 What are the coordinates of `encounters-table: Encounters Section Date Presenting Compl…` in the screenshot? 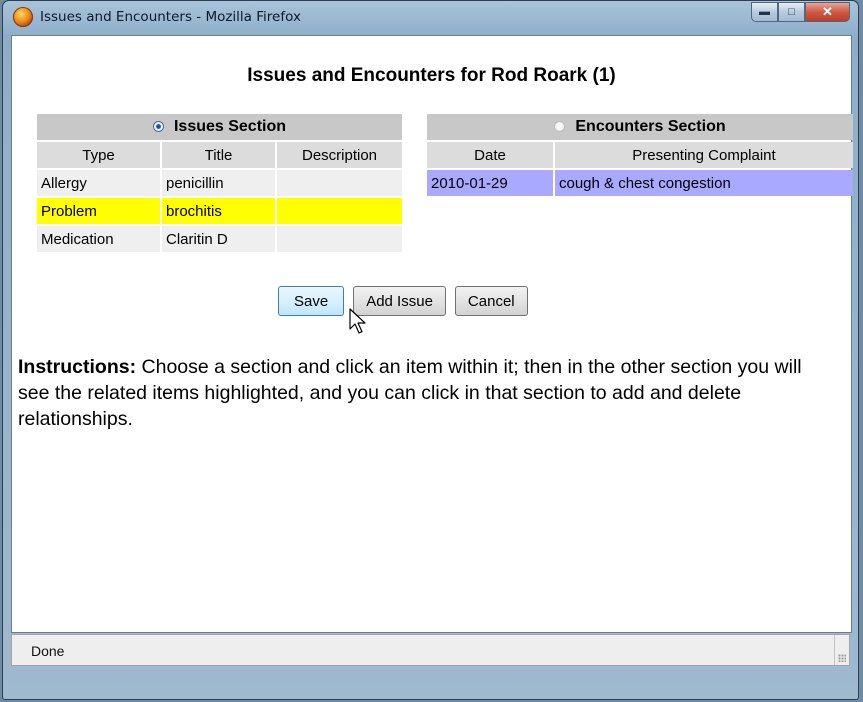 It's located at (640, 155).